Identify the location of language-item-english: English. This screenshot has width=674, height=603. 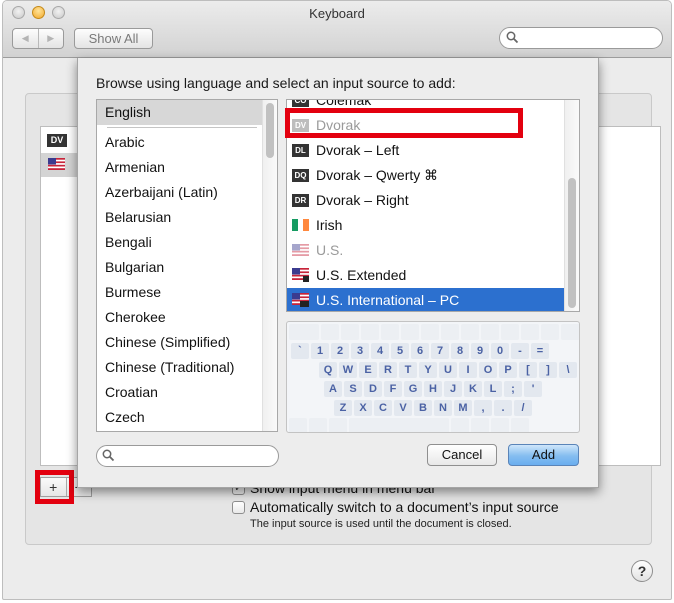
(181, 112).